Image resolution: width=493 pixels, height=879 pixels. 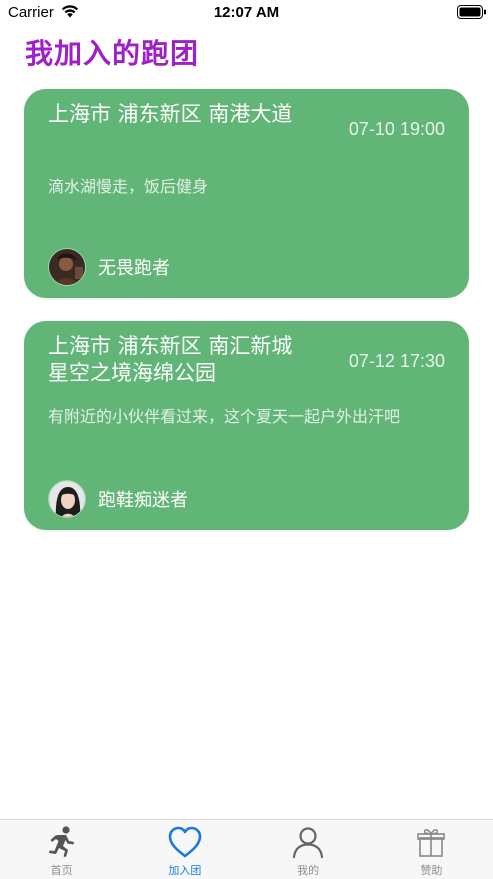 I want to click on organizer-name: 无畏跑者, so click(x=134, y=268).